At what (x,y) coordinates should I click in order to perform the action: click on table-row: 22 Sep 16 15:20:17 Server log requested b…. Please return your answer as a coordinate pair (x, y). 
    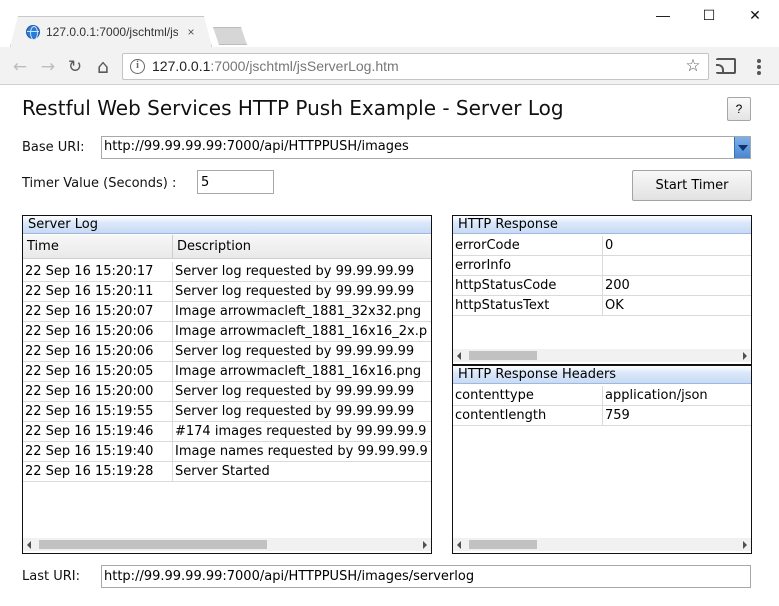
    Looking at the image, I should click on (227, 272).